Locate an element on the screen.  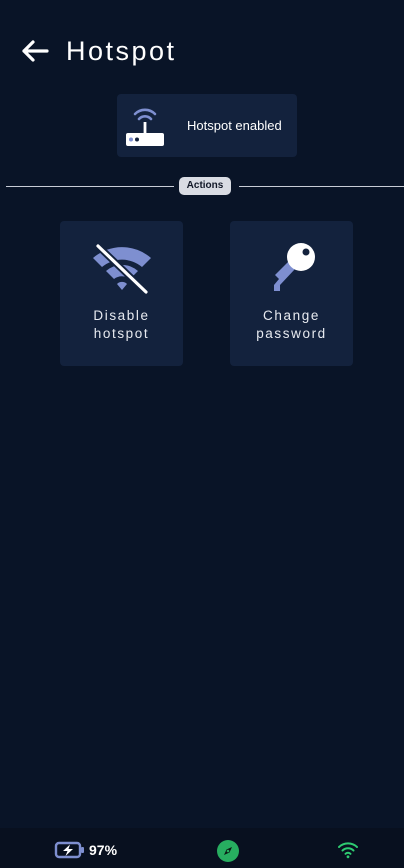
hotspot-status-card: Hotspot enabled is located at coordinates (207, 125).